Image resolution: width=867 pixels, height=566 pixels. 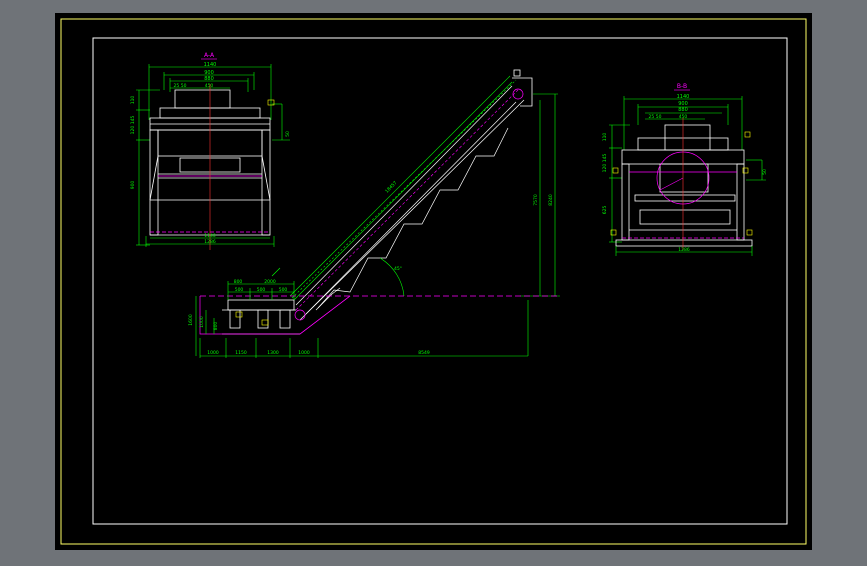 I want to click on elev-dim-bottom-3: 1300, so click(x=273, y=353).